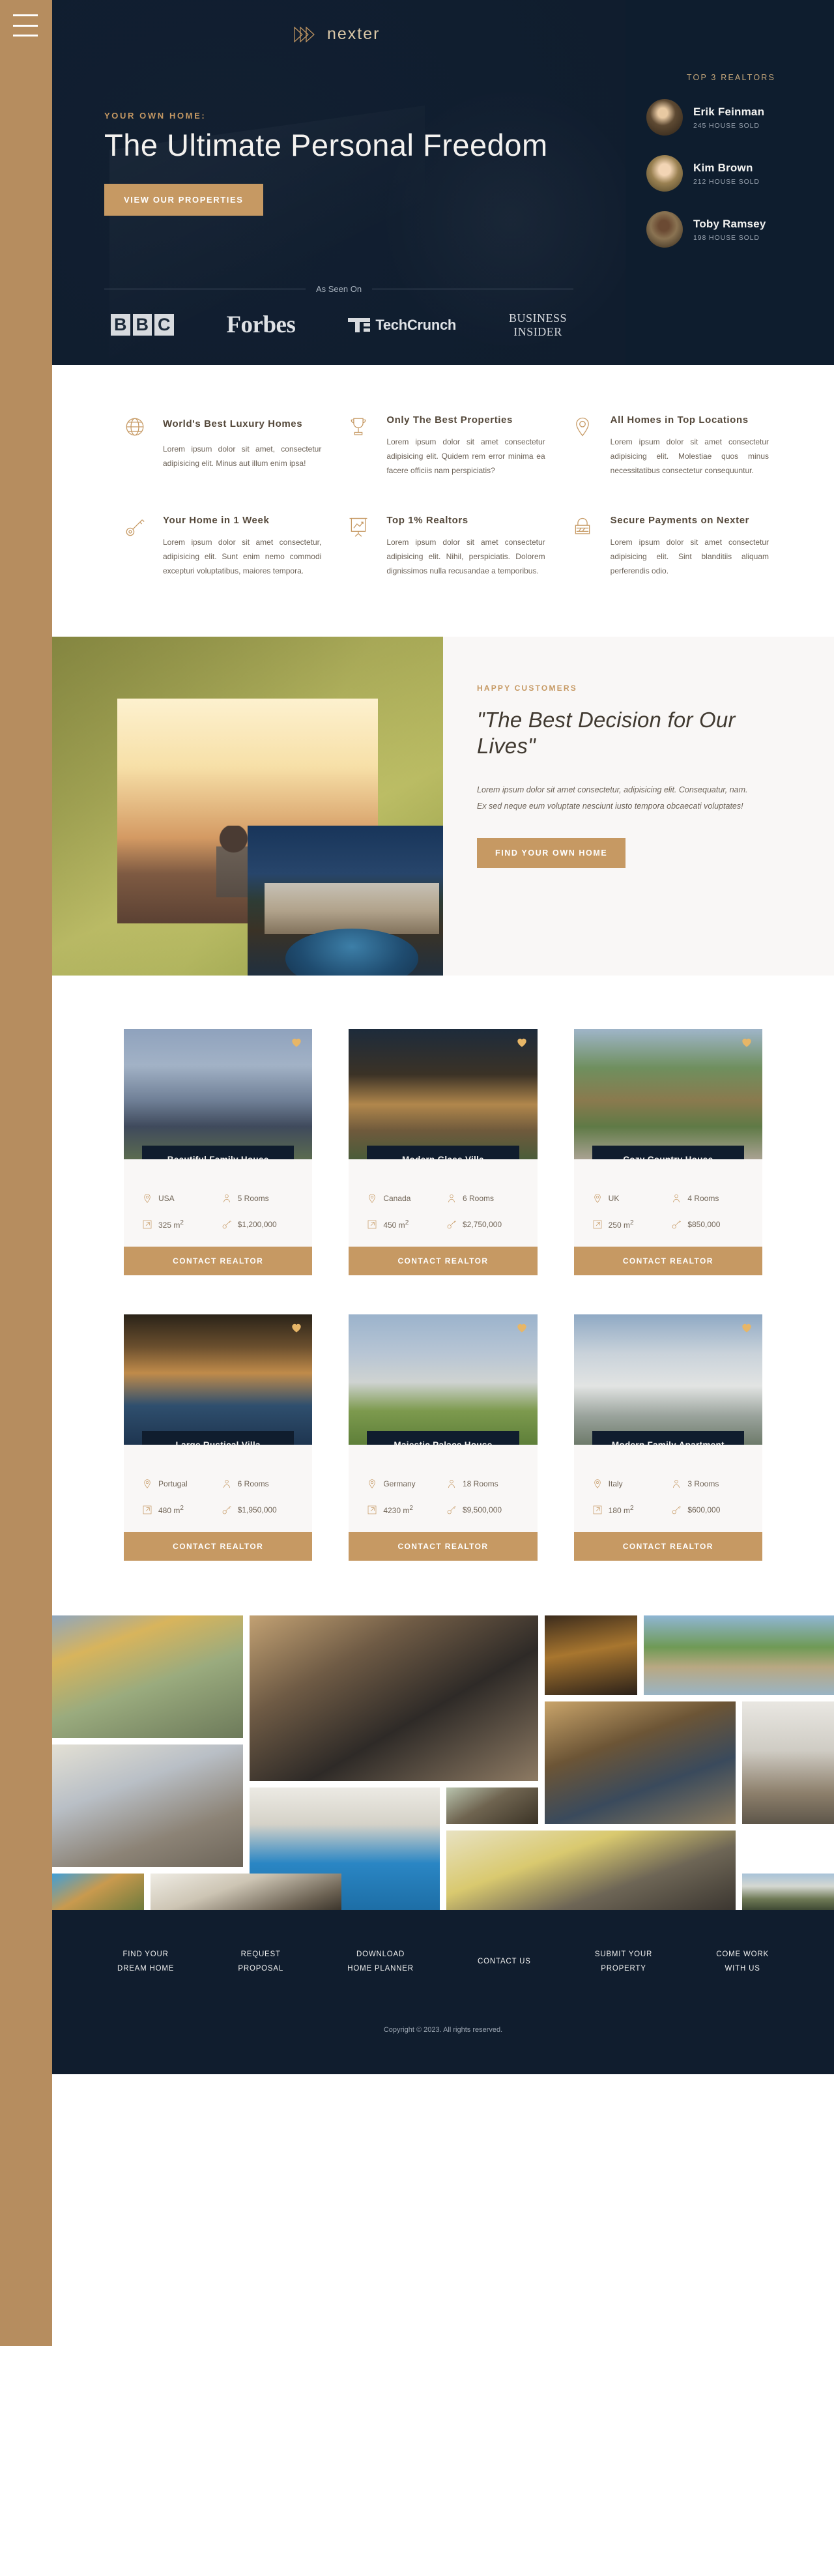 The image size is (834, 2576). I want to click on realtor-name: Kim Brown, so click(723, 167).